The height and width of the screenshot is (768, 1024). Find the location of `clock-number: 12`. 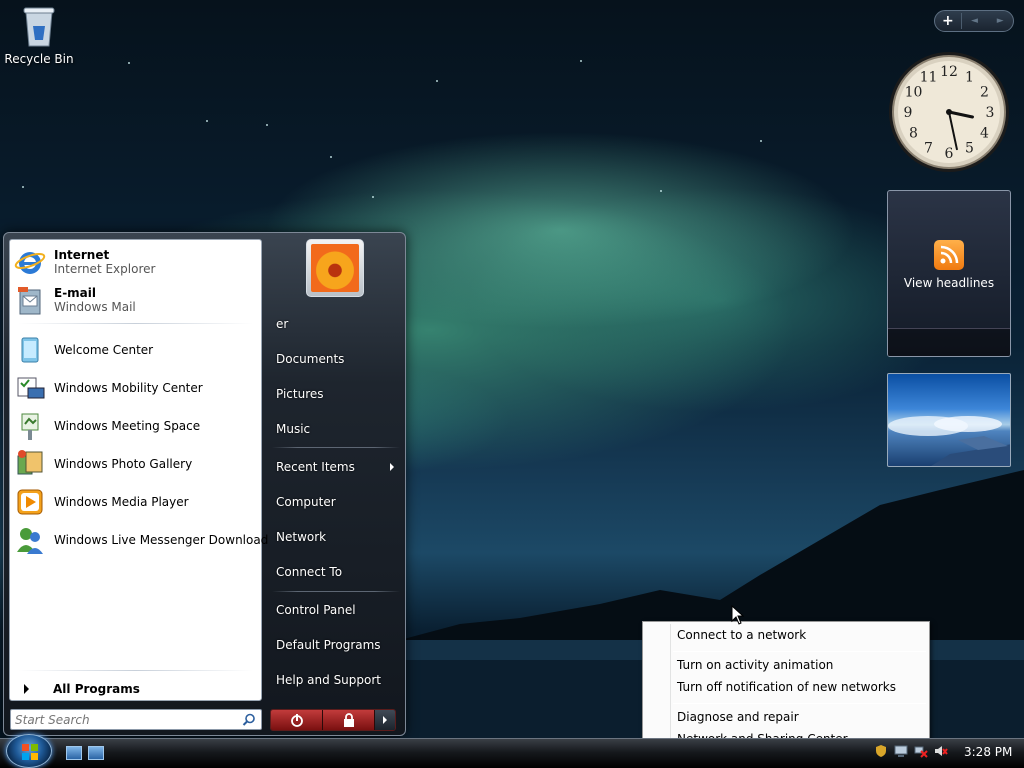

clock-number: 12 is located at coordinates (949, 72).